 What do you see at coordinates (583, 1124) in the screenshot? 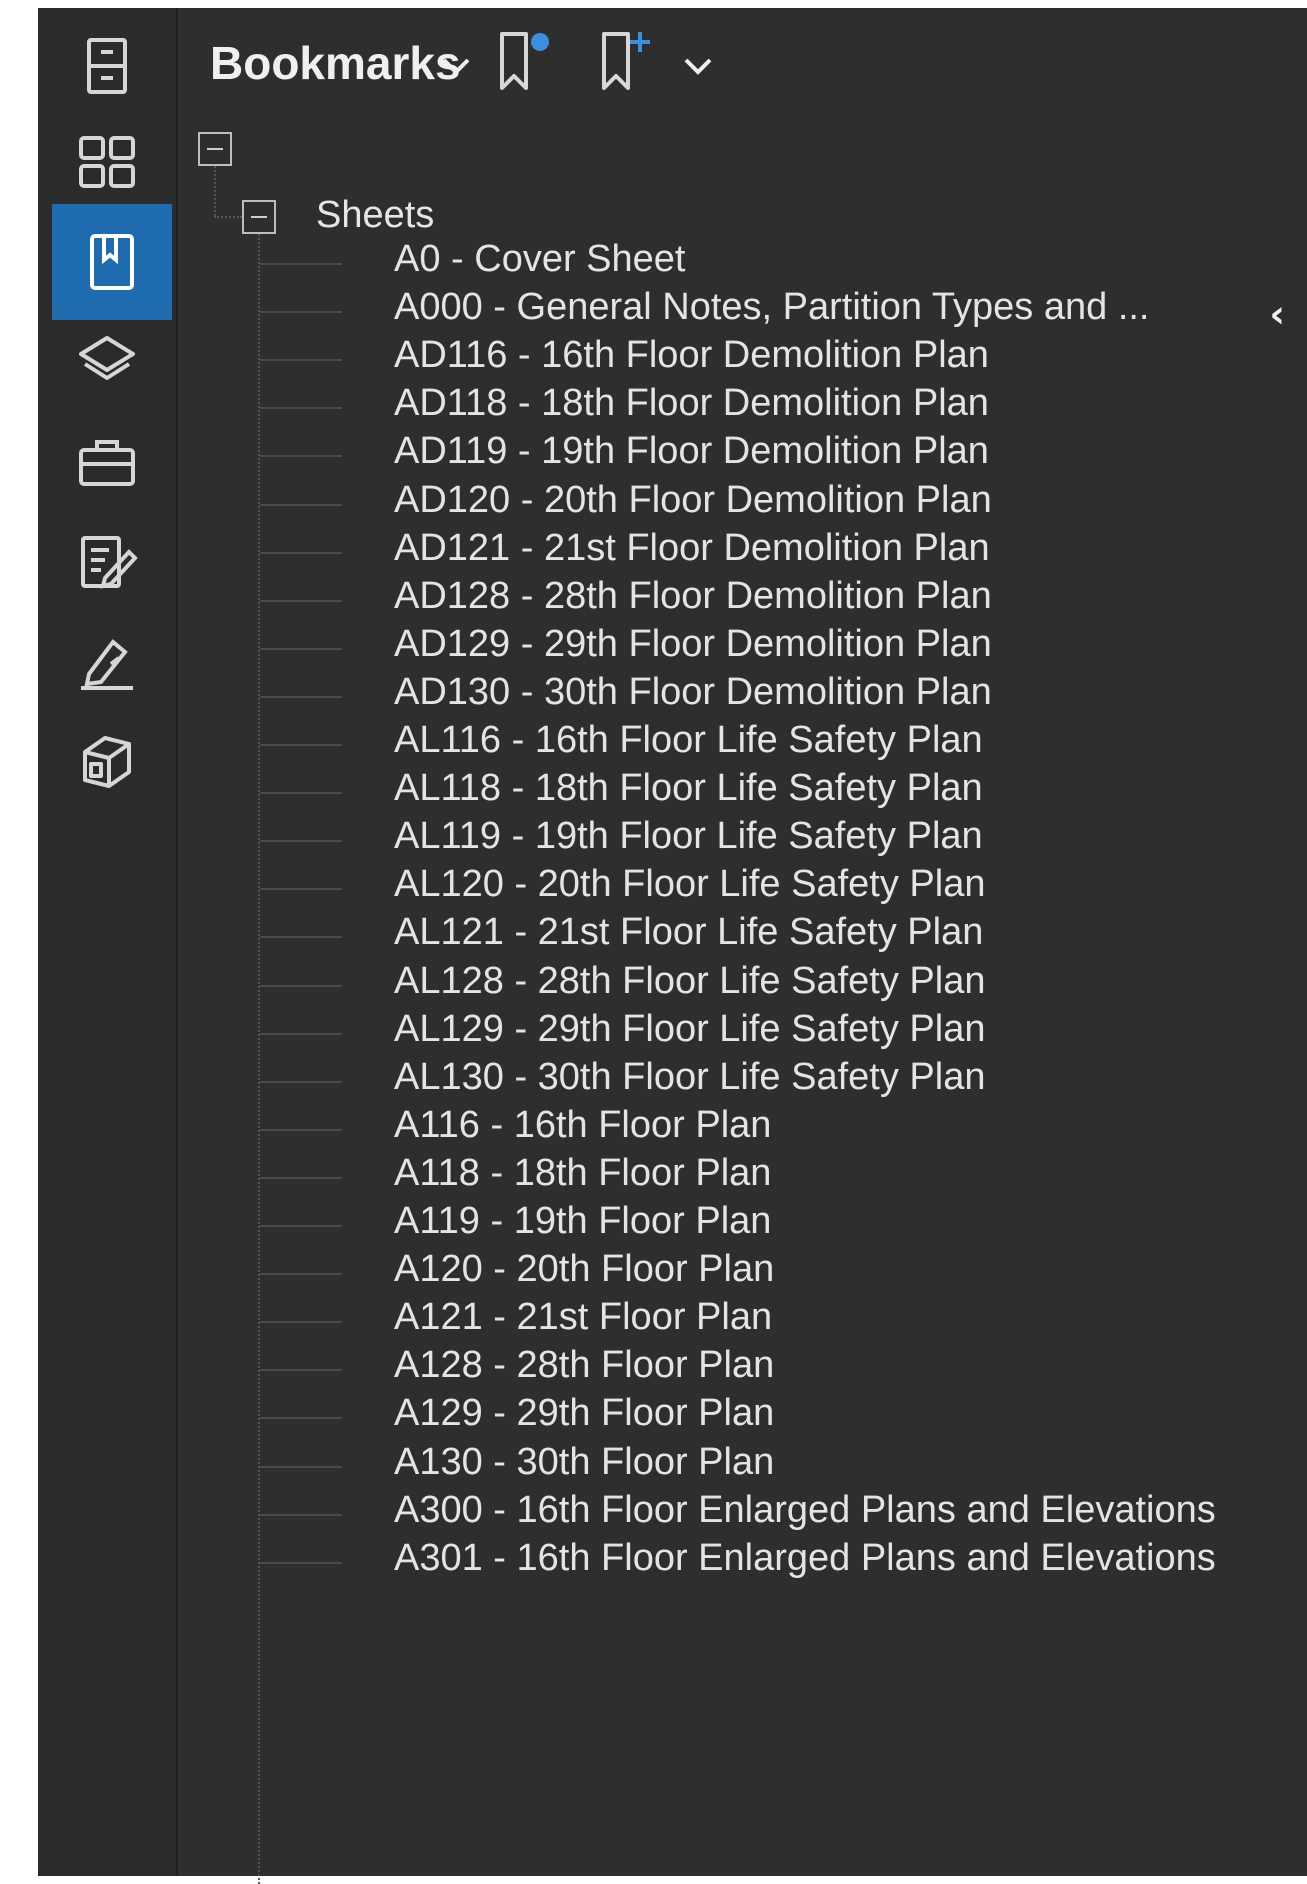
I see `bookmark-label: A116 - 16th Floor Plan` at bounding box center [583, 1124].